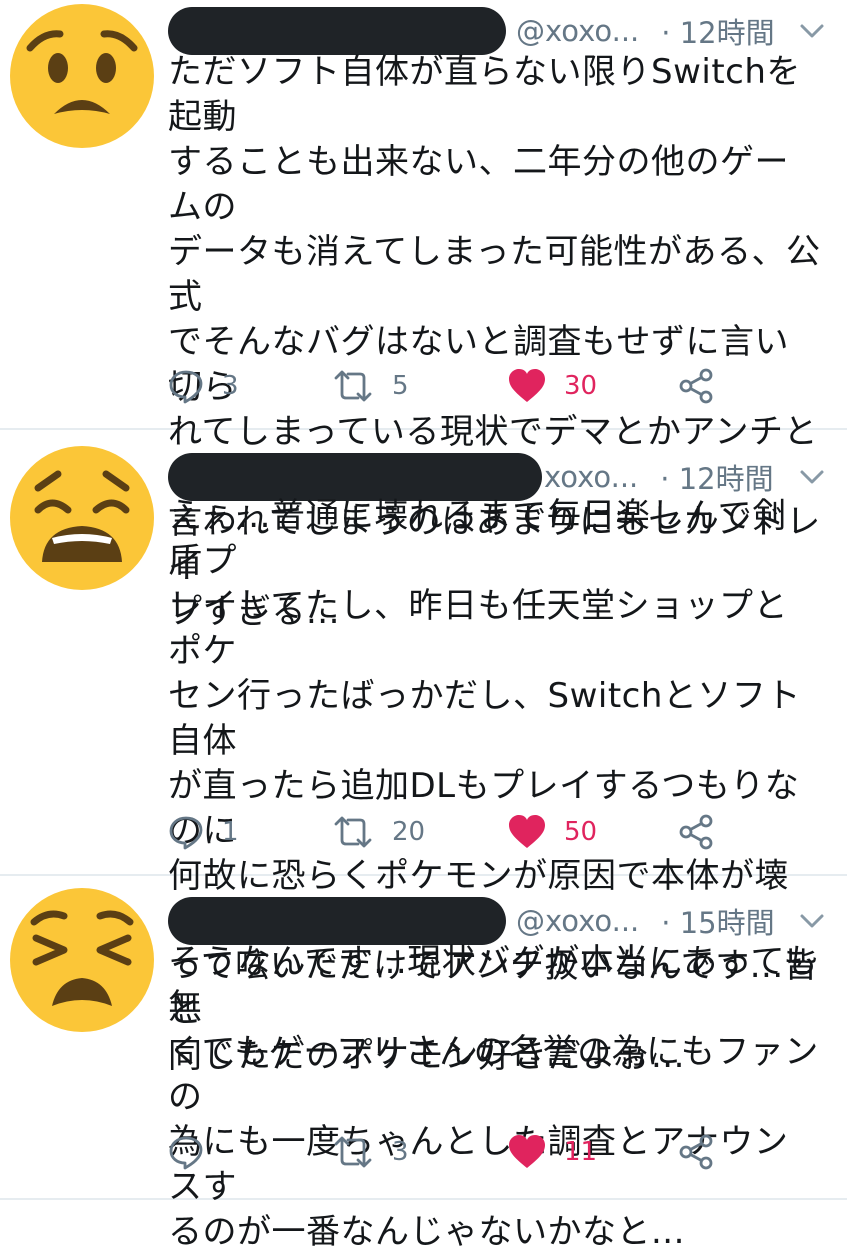 Image resolution: width=847 pixels, height=1255 pixels. What do you see at coordinates (552, 1152) in the screenshot?
I see `like-button: 11` at bounding box center [552, 1152].